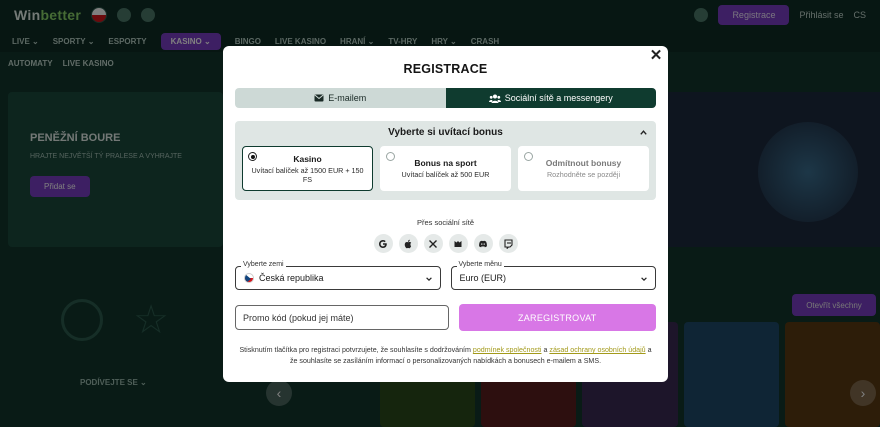  What do you see at coordinates (508, 243) in the screenshot?
I see `twitch-icon` at bounding box center [508, 243].